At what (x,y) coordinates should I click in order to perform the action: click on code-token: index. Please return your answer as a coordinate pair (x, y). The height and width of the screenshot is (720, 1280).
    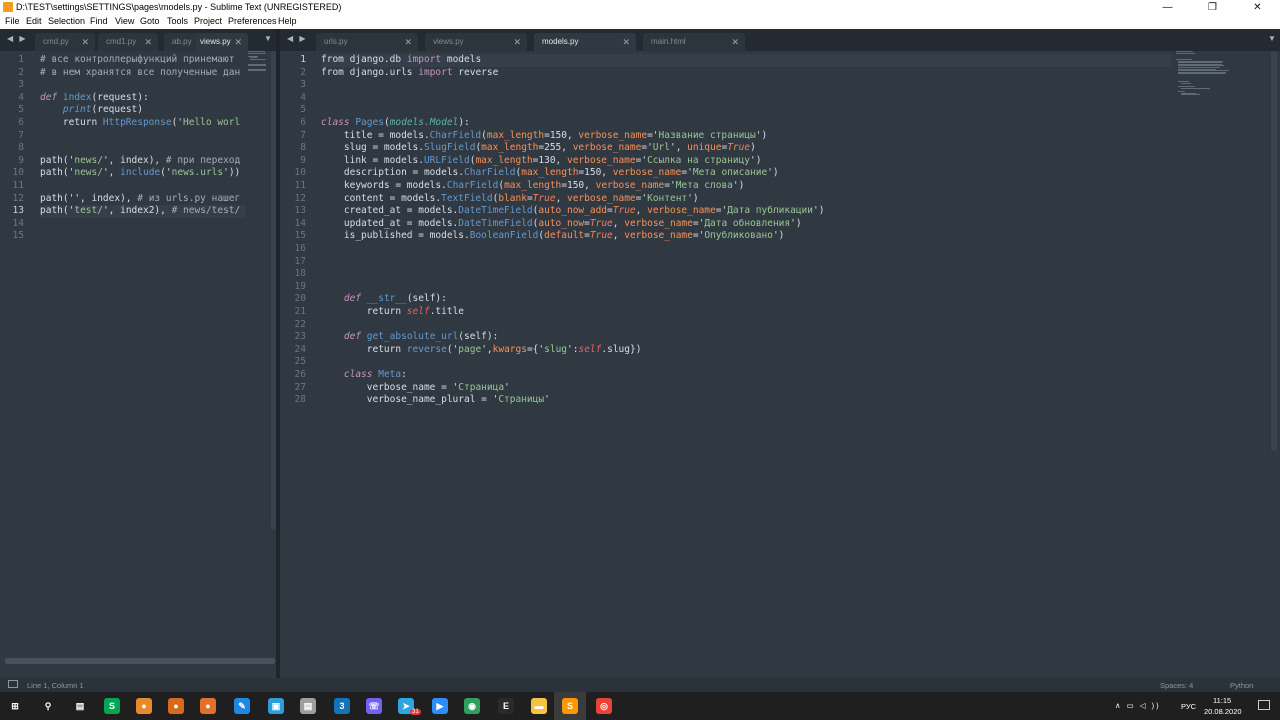
    Looking at the image, I should click on (77, 97).